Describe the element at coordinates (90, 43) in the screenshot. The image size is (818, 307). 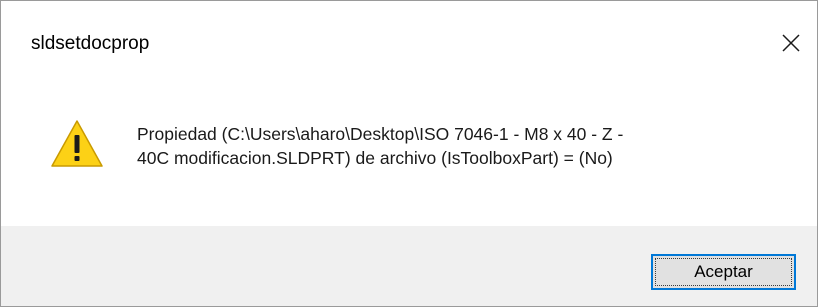
I see `dialog-title: sldsetdocprop` at that location.